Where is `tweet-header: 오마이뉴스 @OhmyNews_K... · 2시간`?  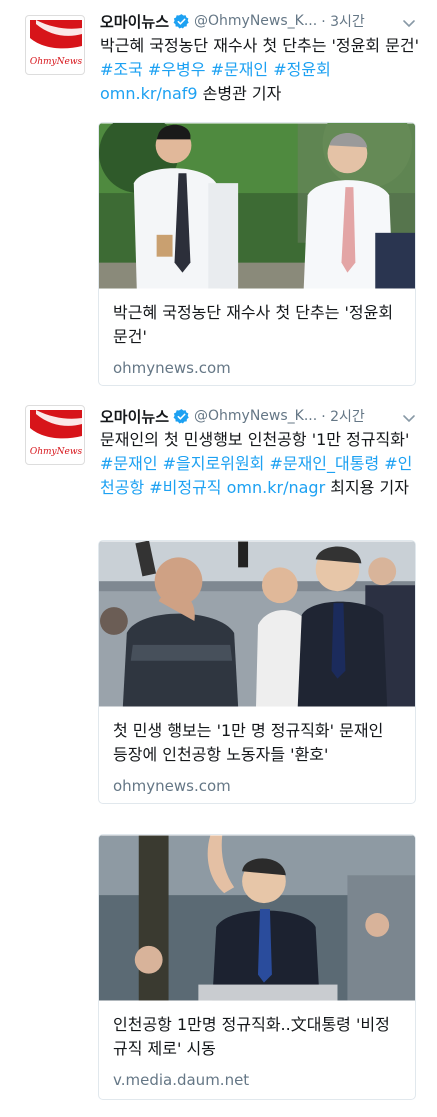
tweet-header: 오마이뉴스 @OhmyNews_K... · 2시간 is located at coordinates (232, 416).